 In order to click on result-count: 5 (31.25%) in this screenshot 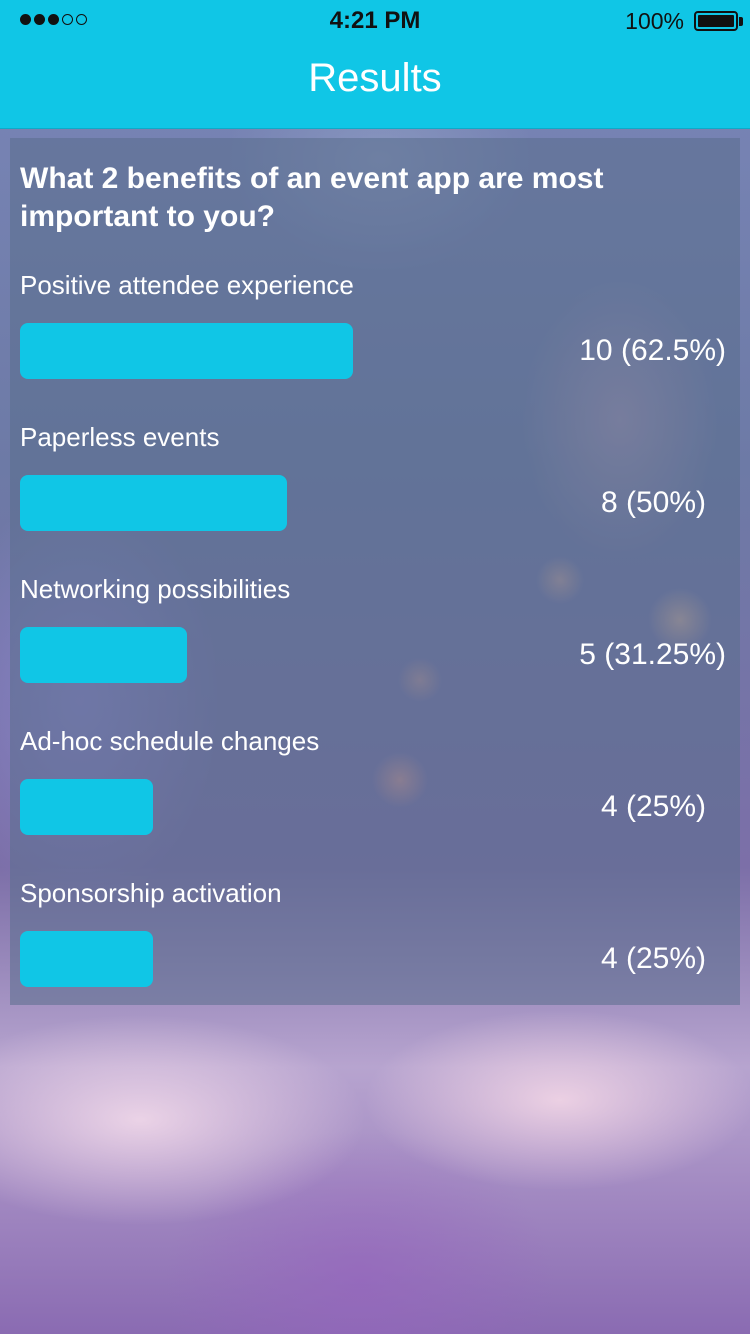, I will do `click(652, 654)`.